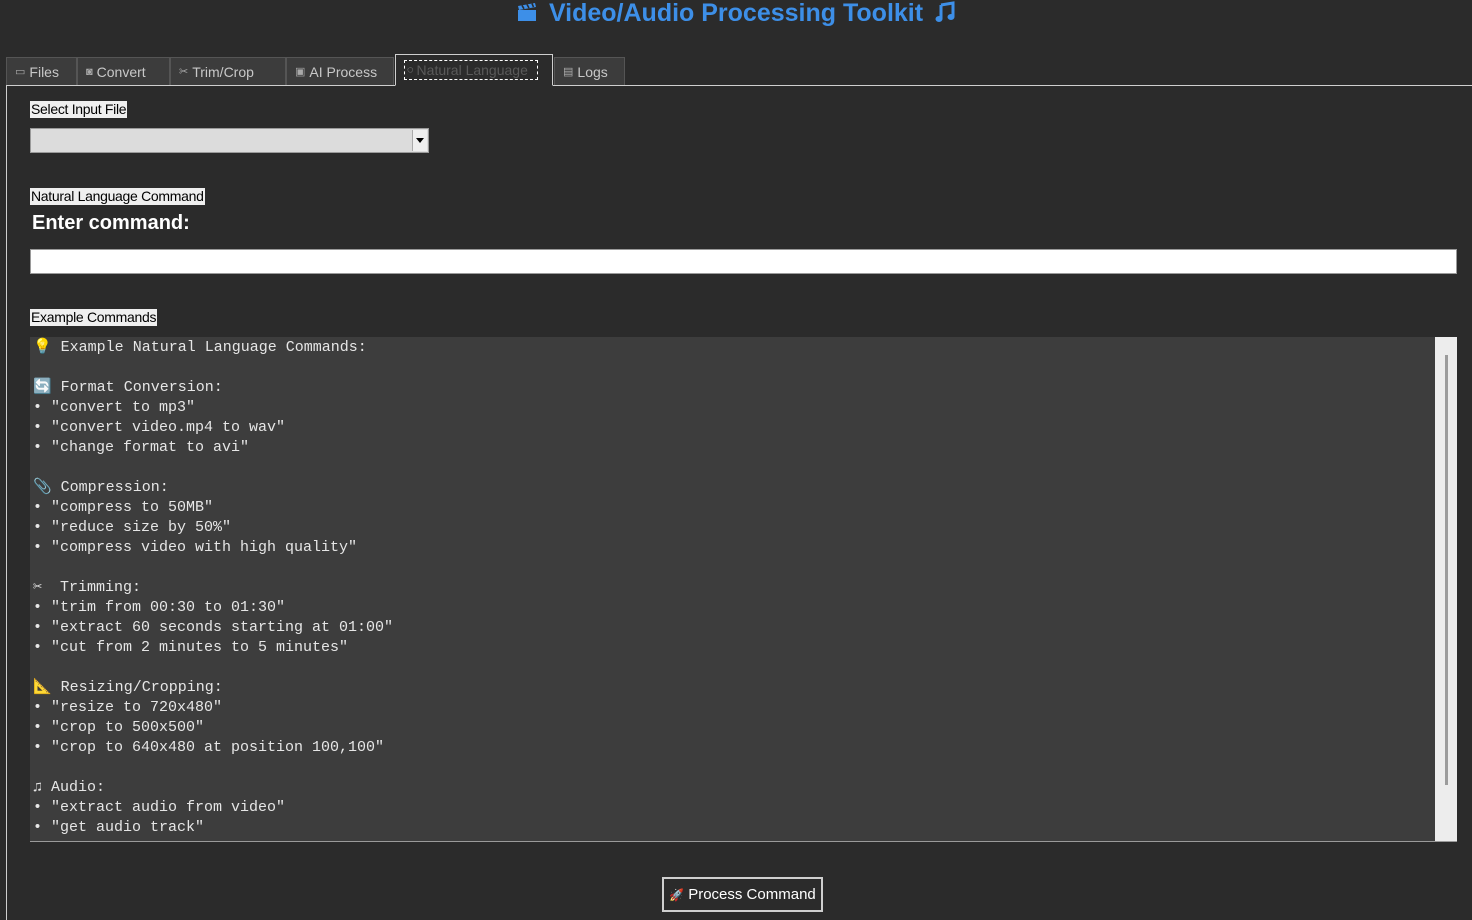 This screenshot has height=920, width=1472. I want to click on tab-label: Files, so click(44, 71).